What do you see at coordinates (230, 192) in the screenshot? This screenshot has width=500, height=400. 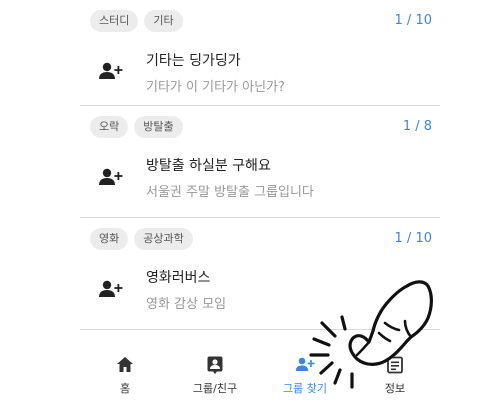 I see `group-description: 서울권 주말 방탈출 그룹입니다` at bounding box center [230, 192].